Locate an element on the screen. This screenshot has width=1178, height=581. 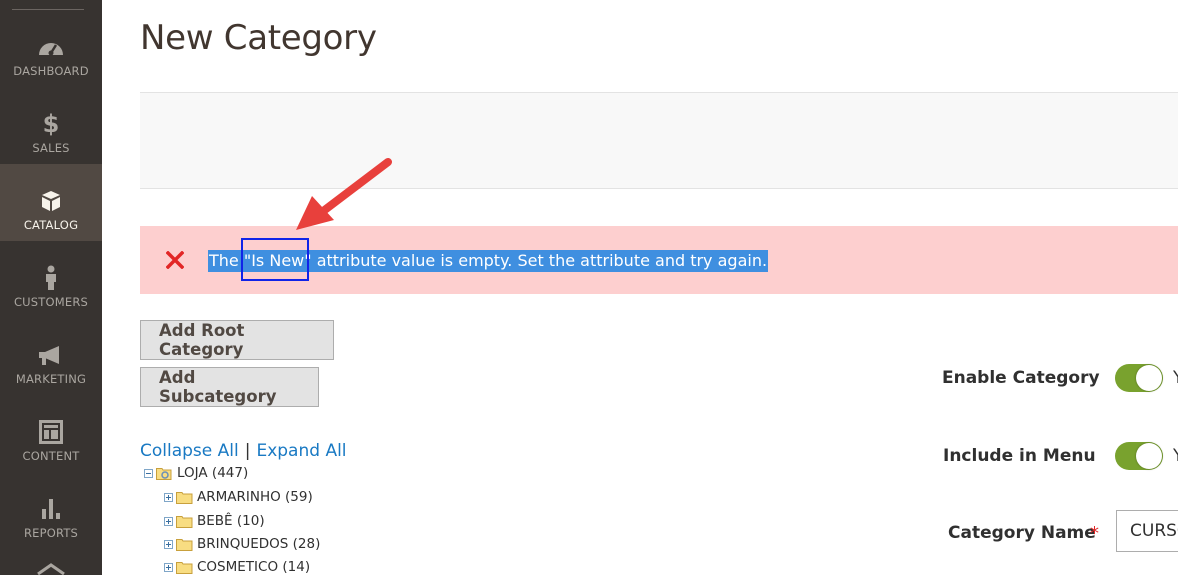
dashboard-icon is located at coordinates (51, 47).